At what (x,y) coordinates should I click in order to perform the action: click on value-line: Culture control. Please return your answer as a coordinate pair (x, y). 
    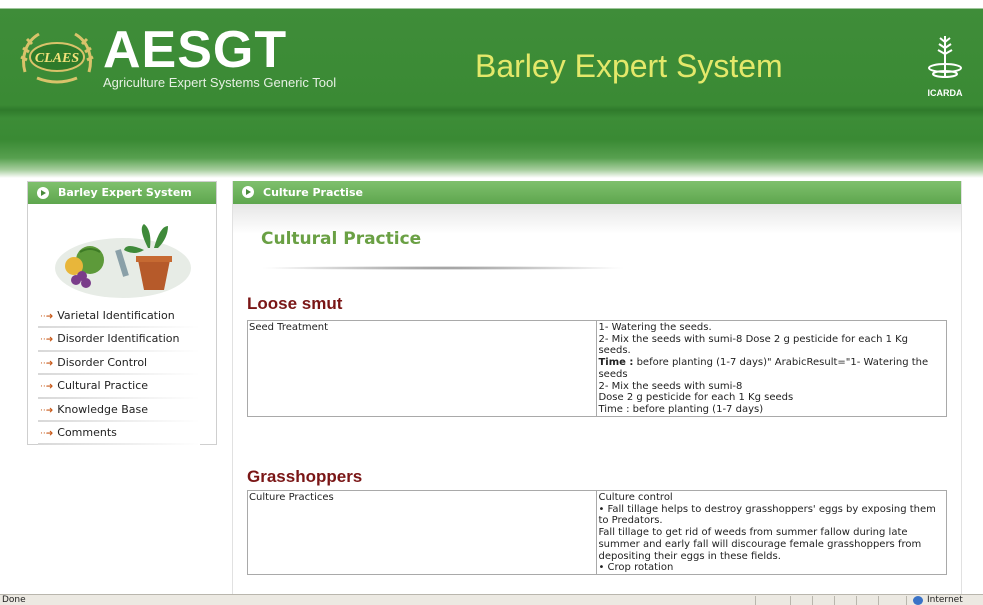
    Looking at the image, I should click on (635, 497).